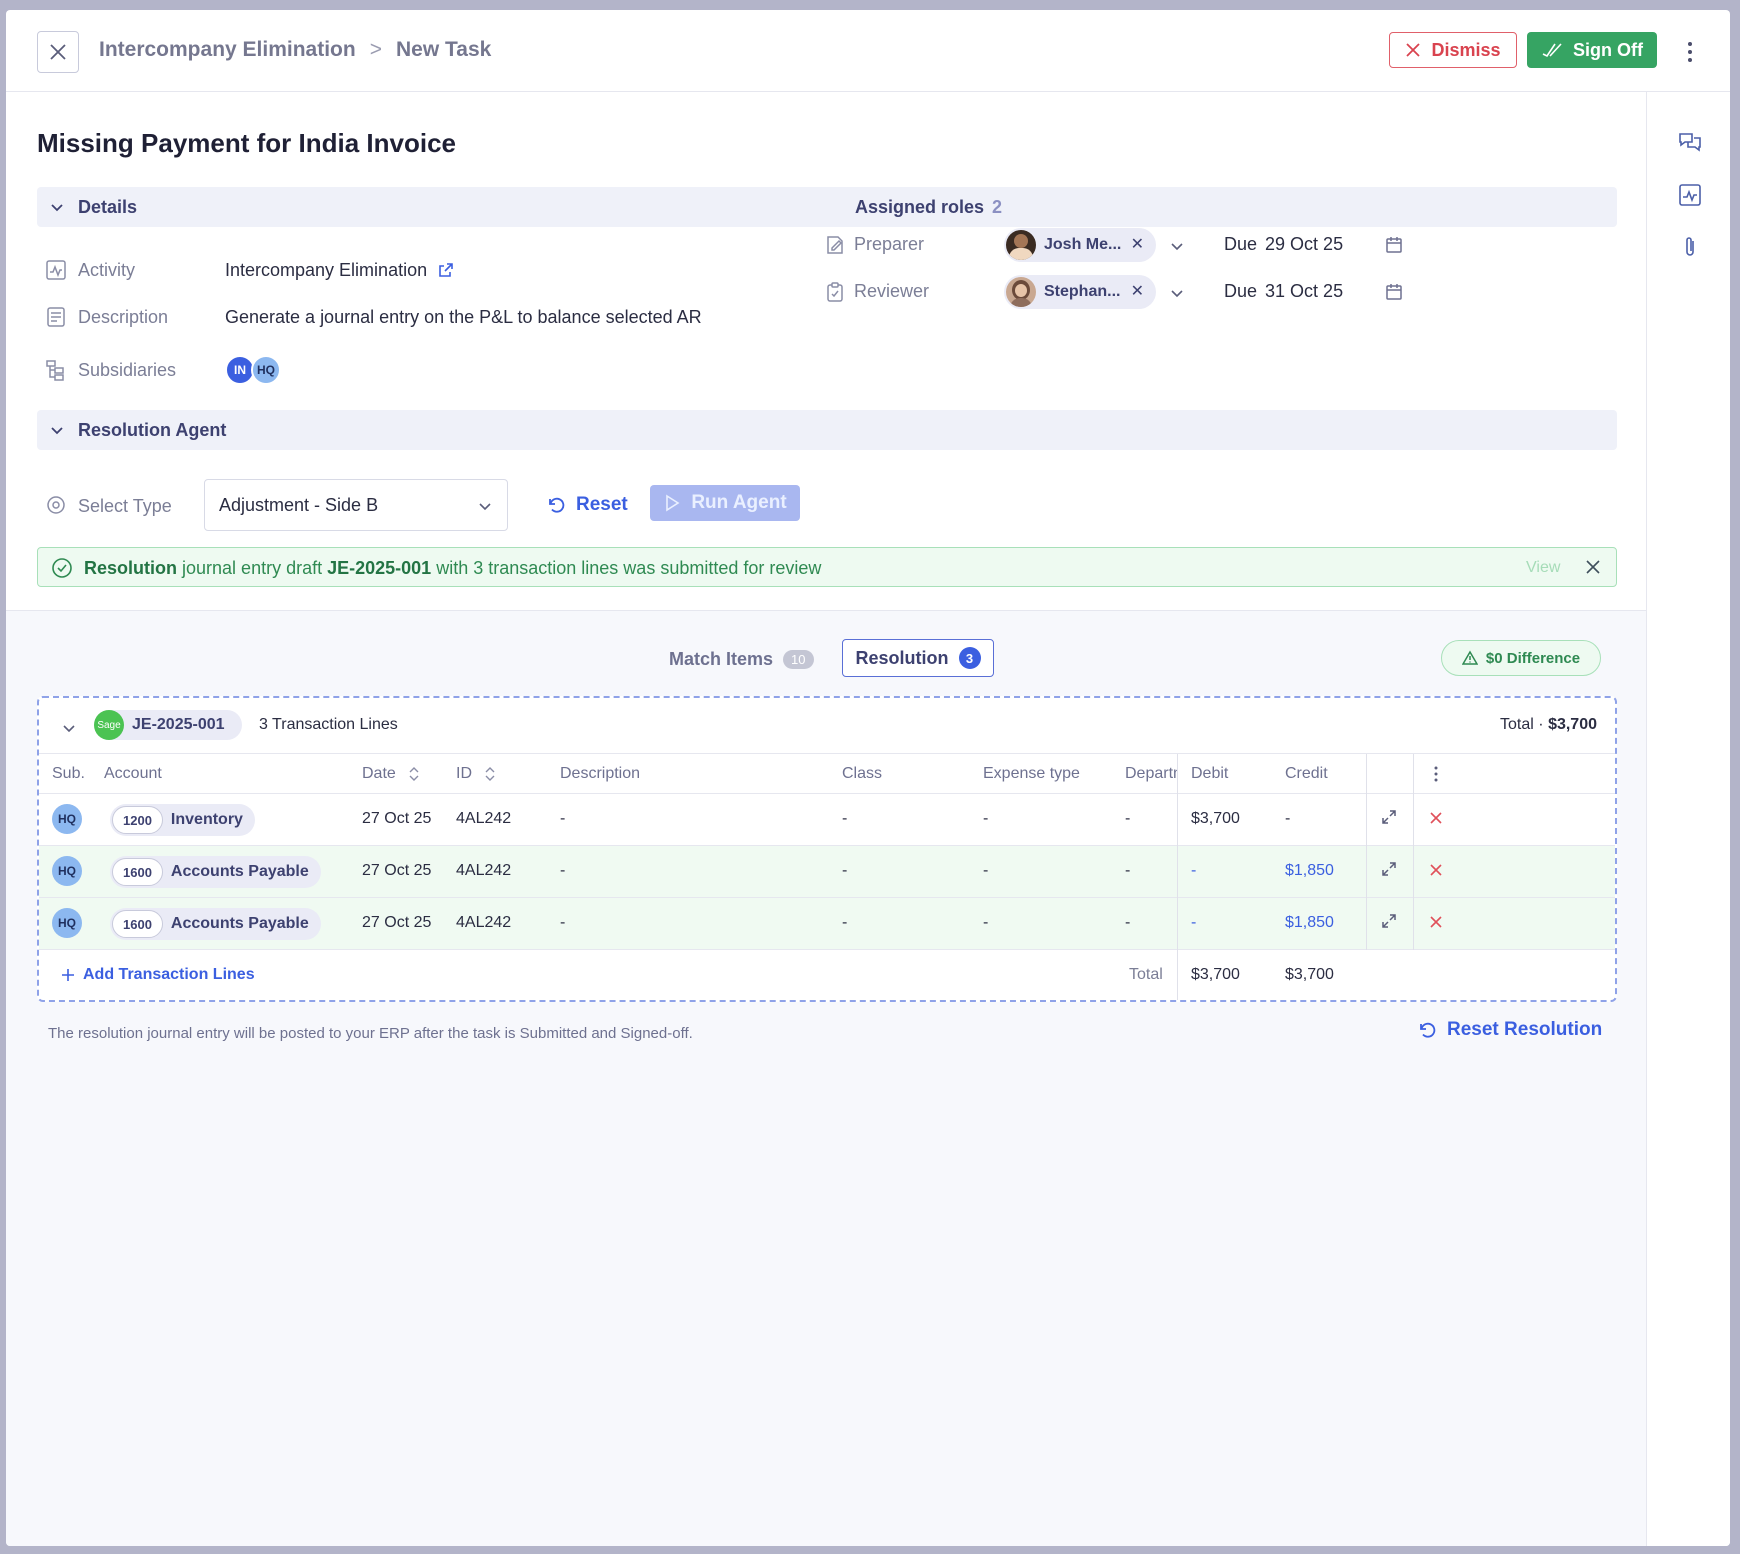  What do you see at coordinates (68, 975) in the screenshot?
I see `plus-icon` at bounding box center [68, 975].